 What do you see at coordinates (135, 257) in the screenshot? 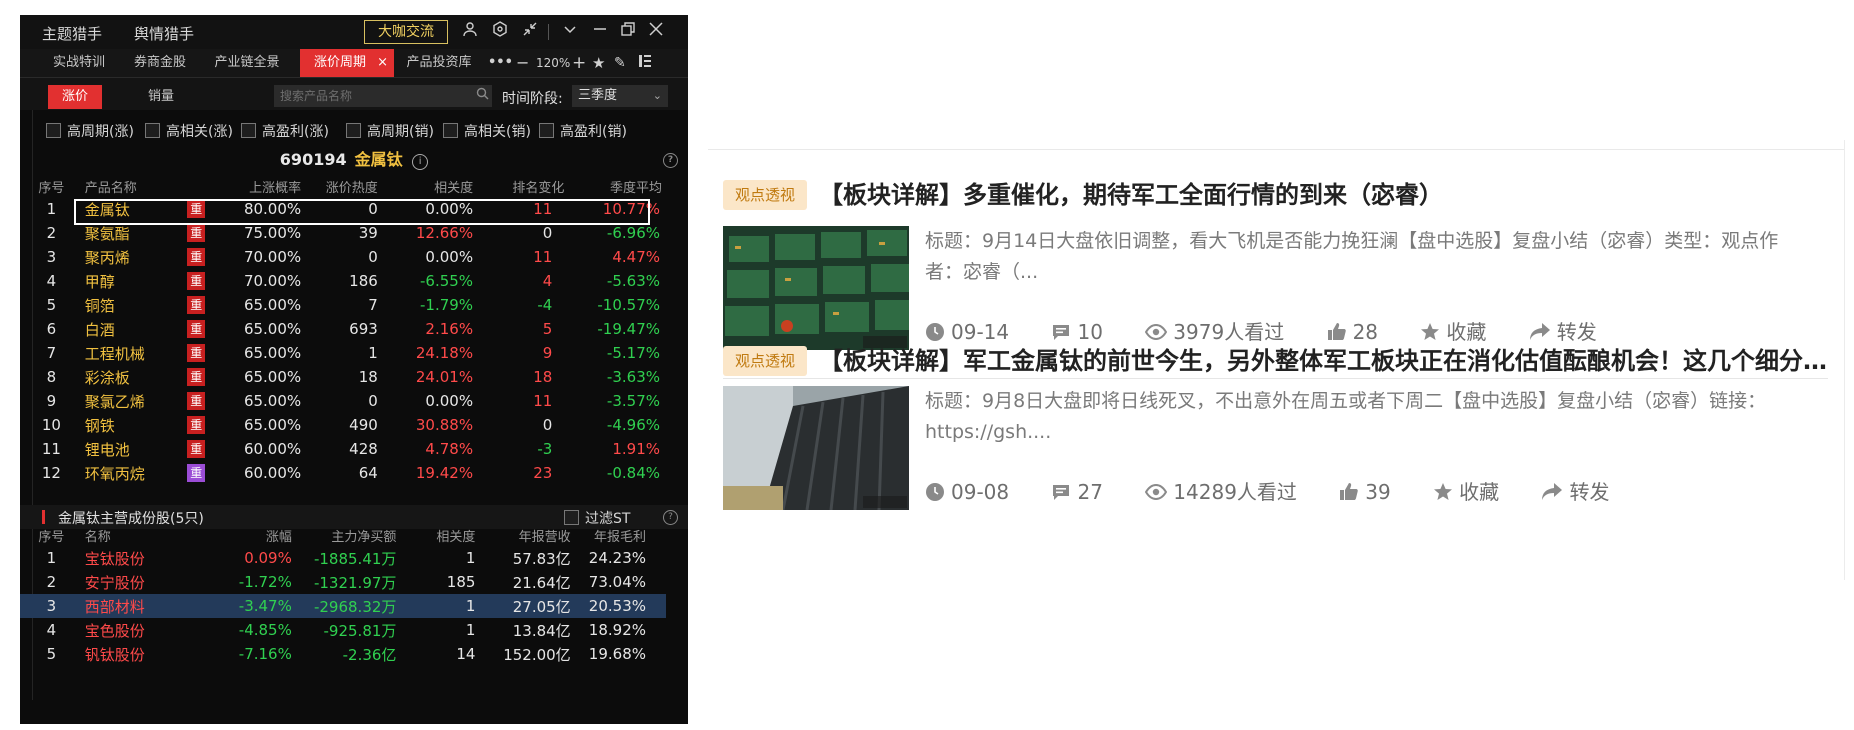
I see `product-name: 聚丙烯` at bounding box center [135, 257].